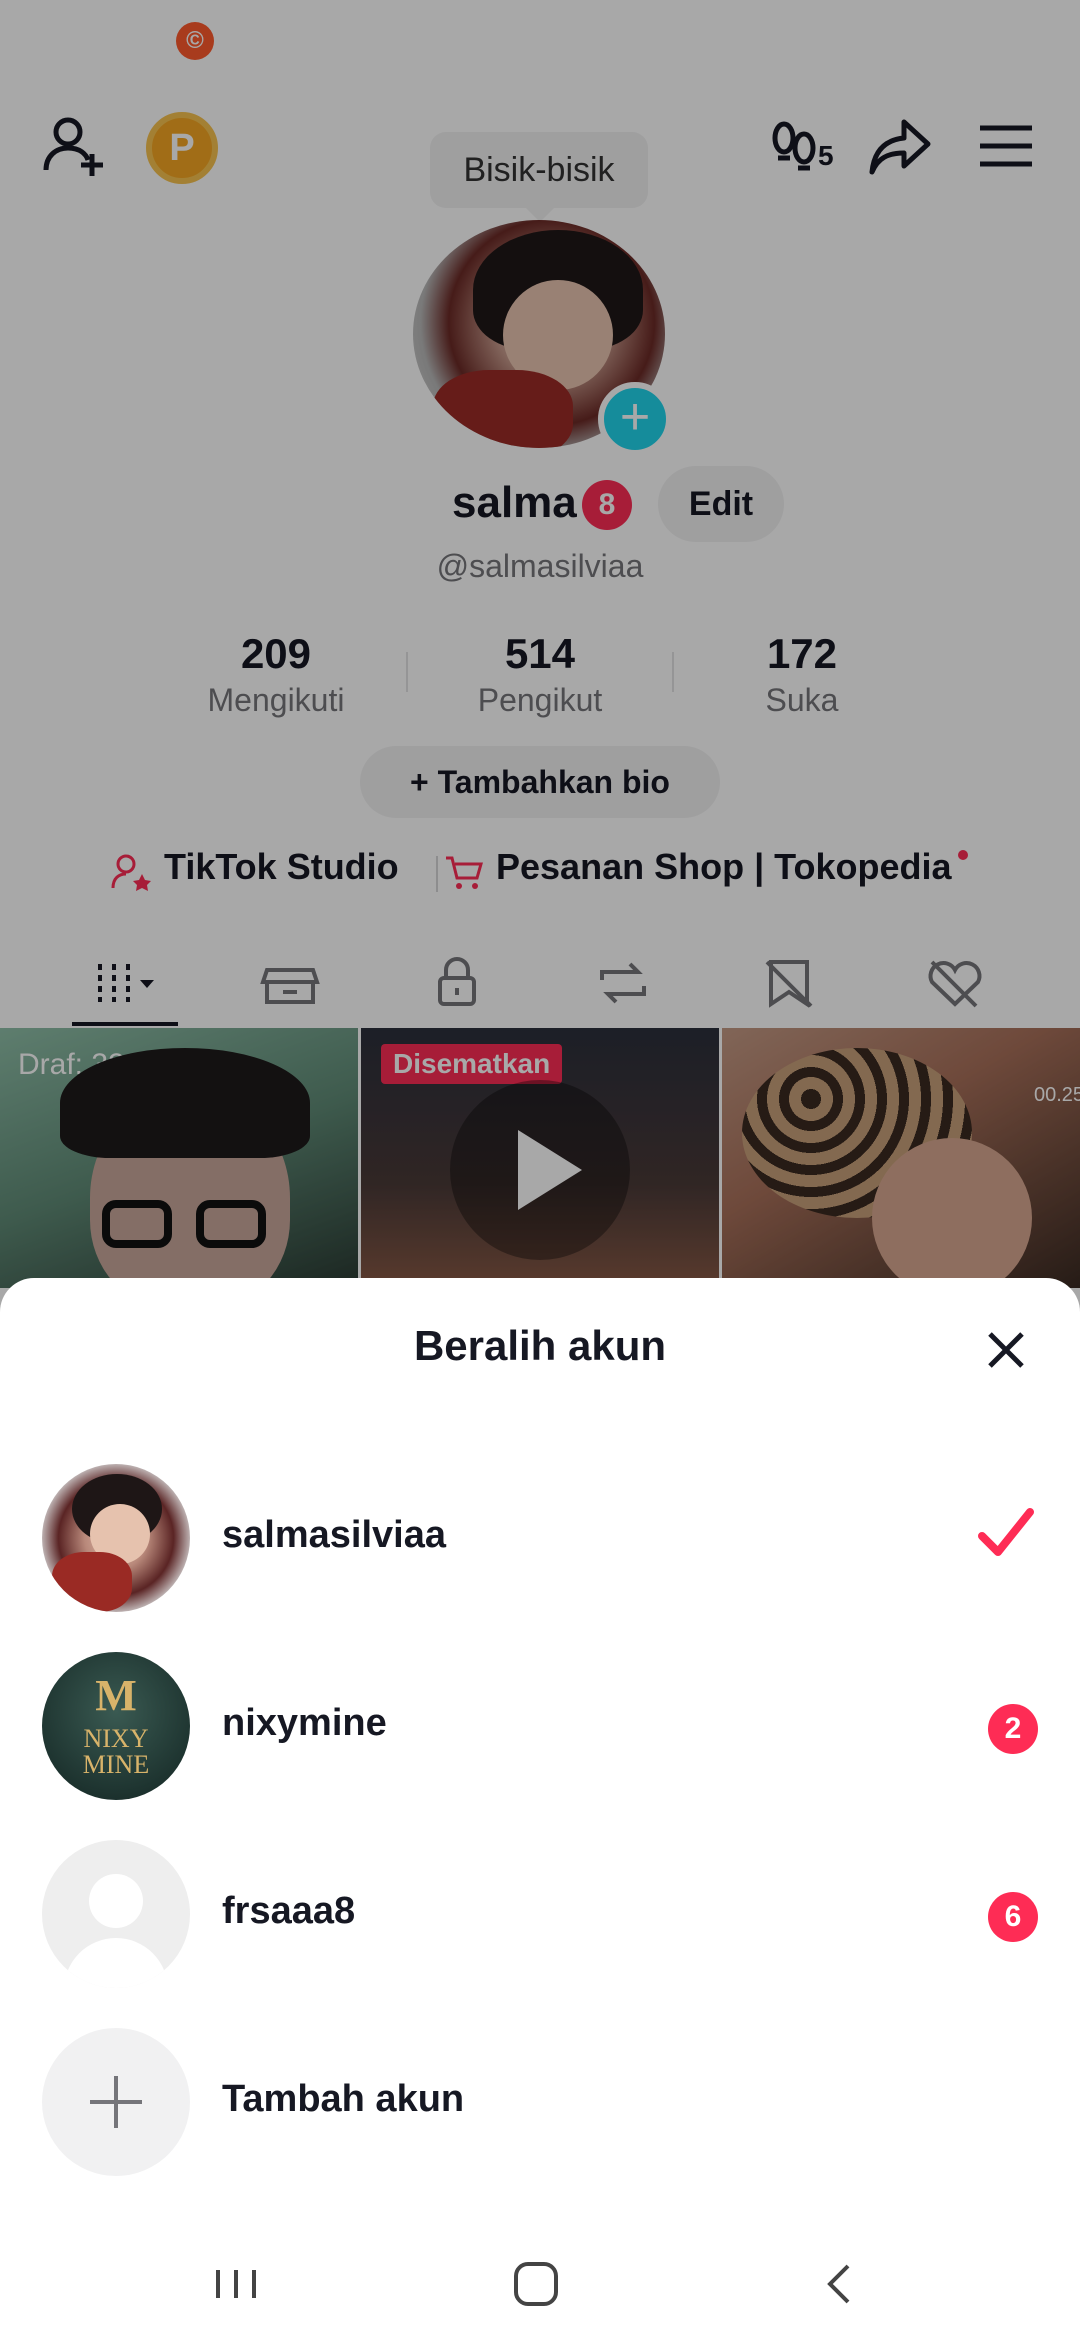  What do you see at coordinates (536, 2284) in the screenshot?
I see `home-icon` at bounding box center [536, 2284].